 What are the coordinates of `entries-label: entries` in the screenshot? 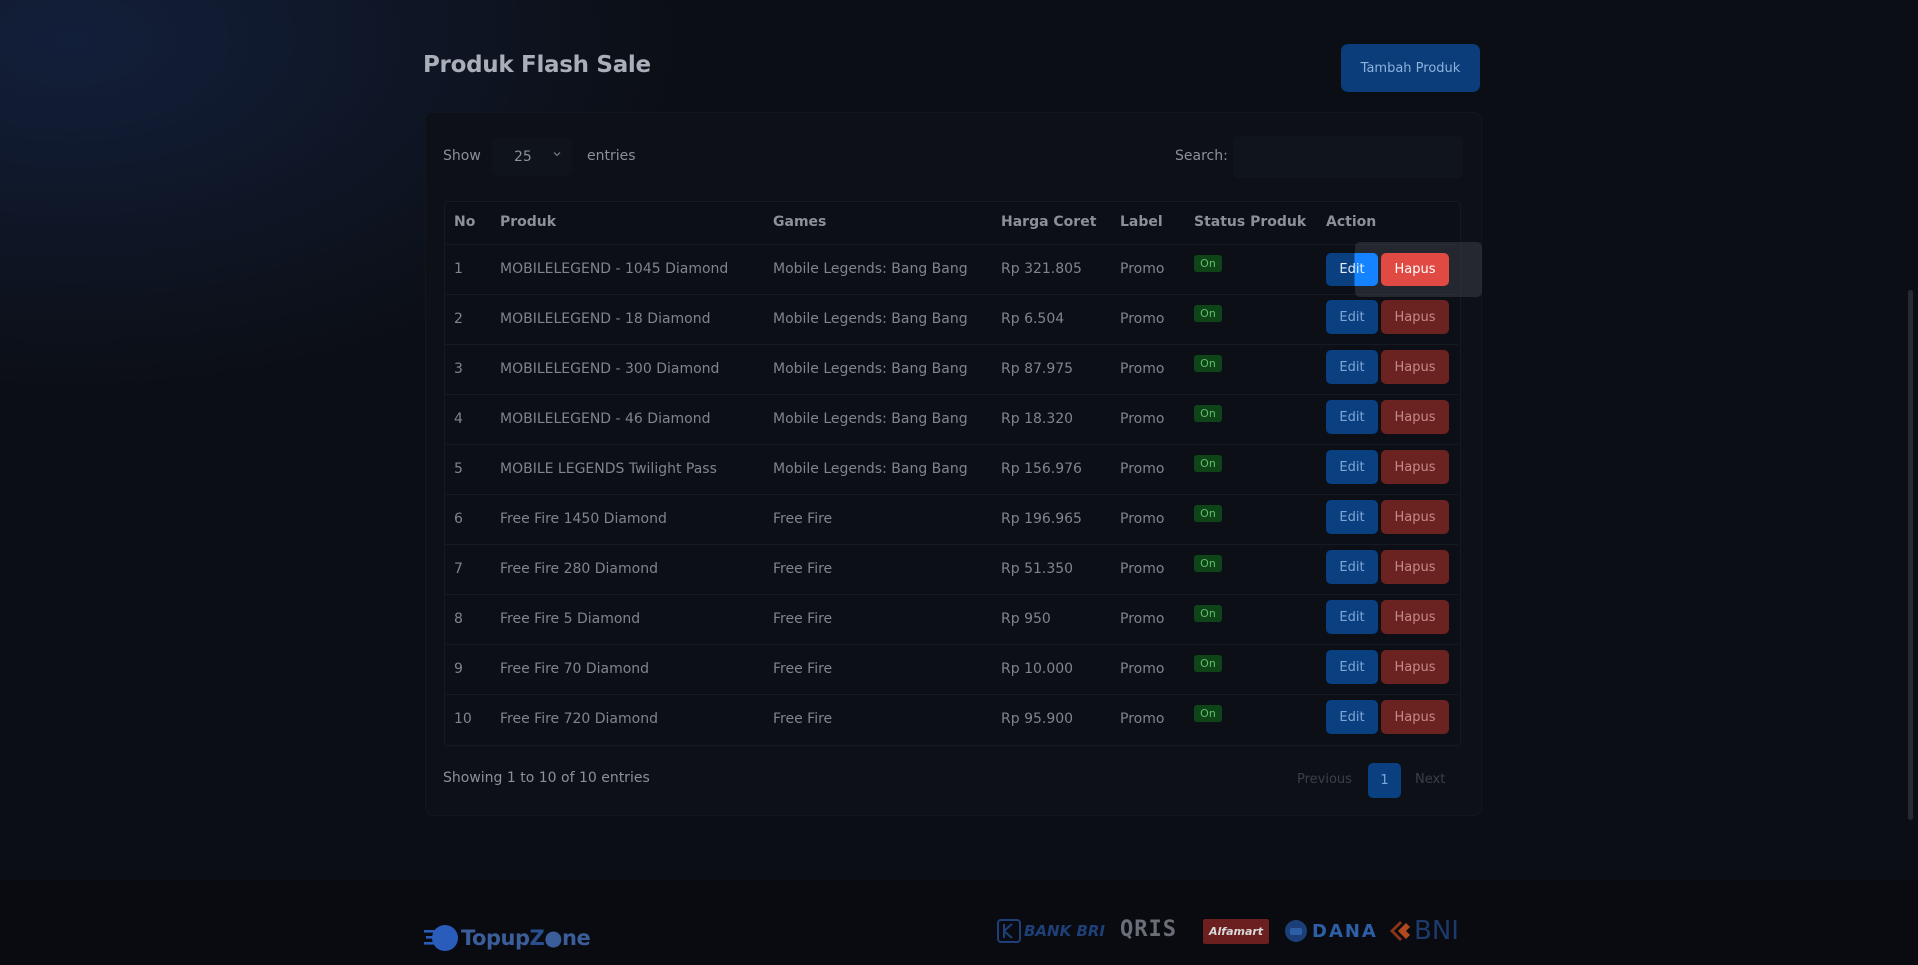 It's located at (611, 156).